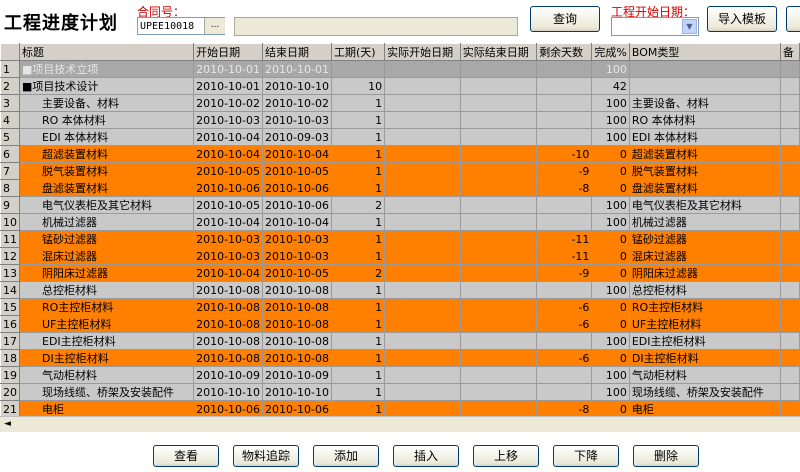 The width and height of the screenshot is (800, 472). I want to click on row-number: 11, so click(10, 239).